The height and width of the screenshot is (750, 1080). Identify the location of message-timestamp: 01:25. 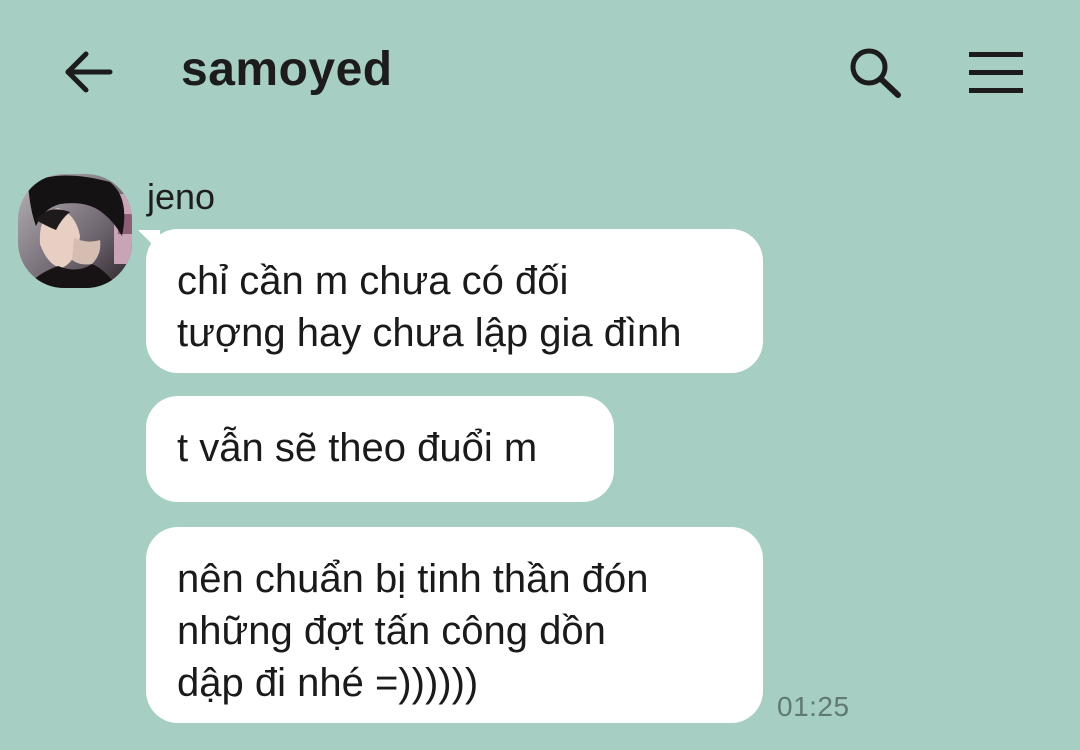
(813, 706).